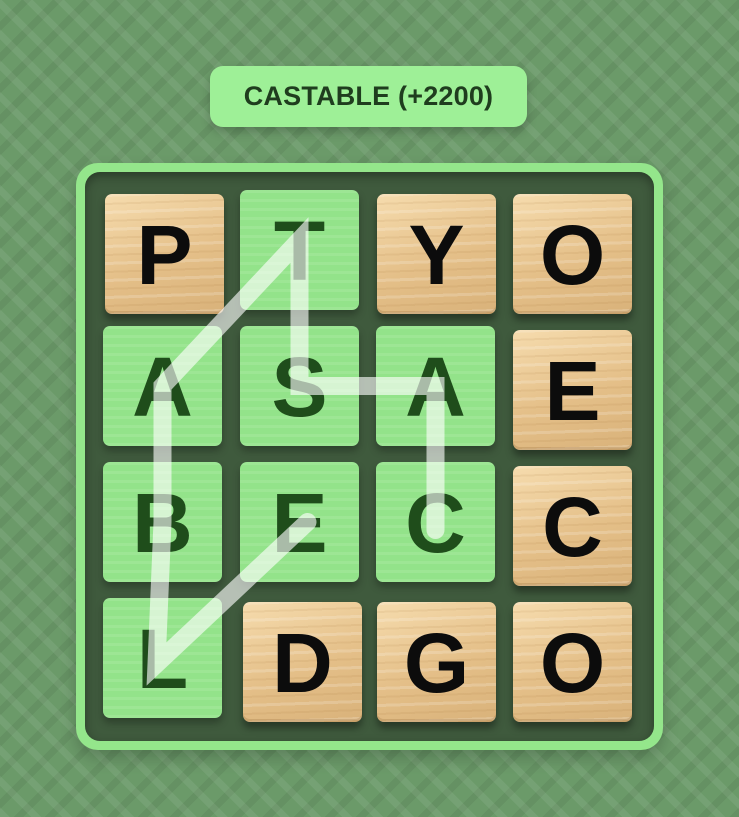 The width and height of the screenshot is (739, 817). I want to click on tile-r2-c4: E, so click(572, 390).